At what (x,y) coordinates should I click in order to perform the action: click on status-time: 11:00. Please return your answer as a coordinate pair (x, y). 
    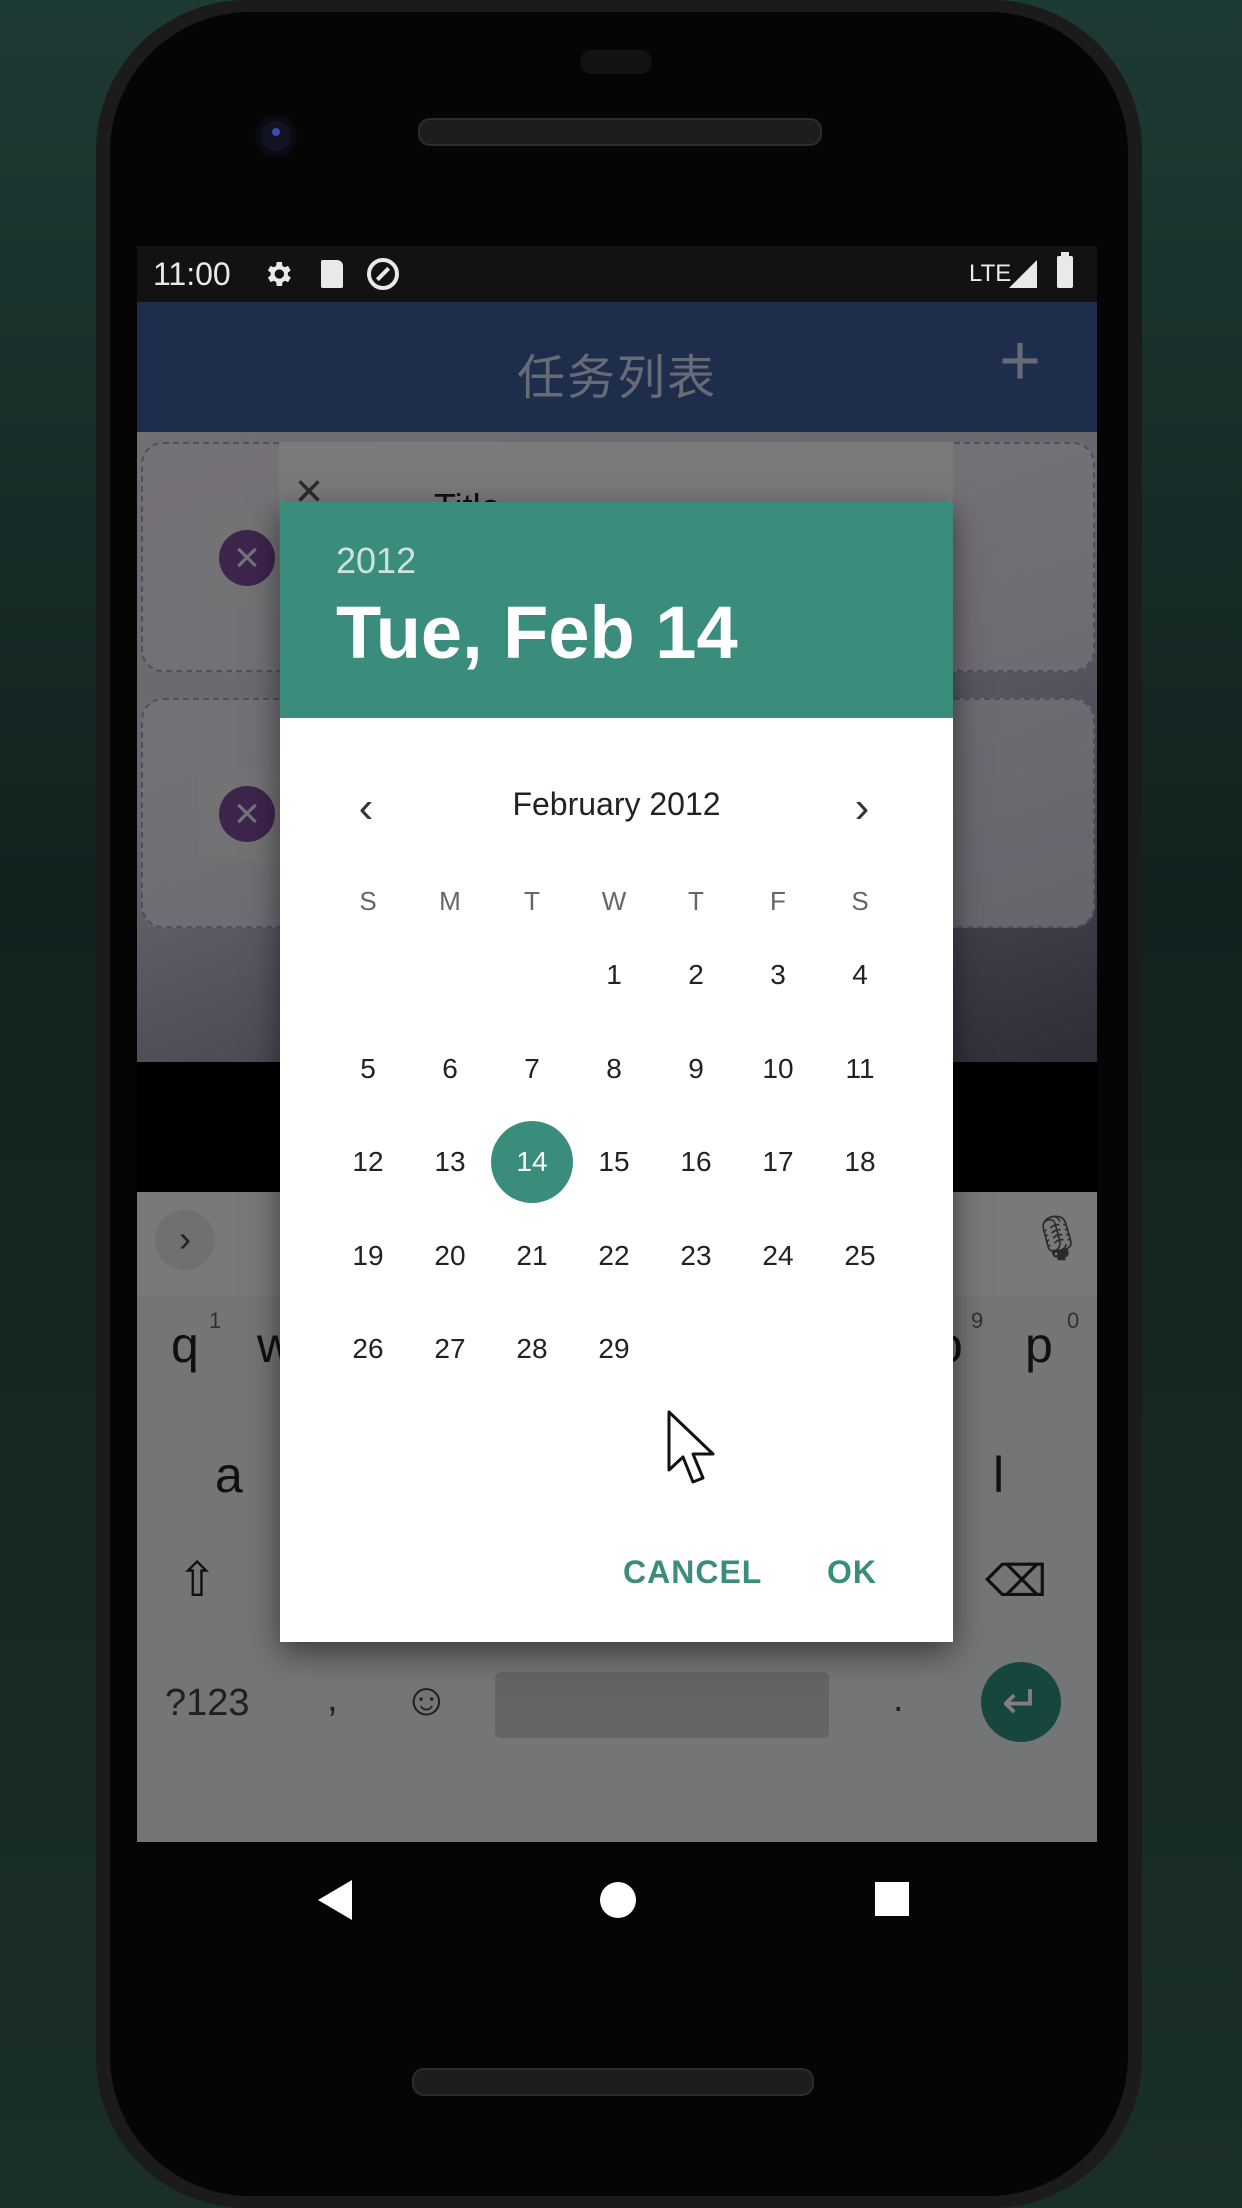
    Looking at the image, I should click on (192, 274).